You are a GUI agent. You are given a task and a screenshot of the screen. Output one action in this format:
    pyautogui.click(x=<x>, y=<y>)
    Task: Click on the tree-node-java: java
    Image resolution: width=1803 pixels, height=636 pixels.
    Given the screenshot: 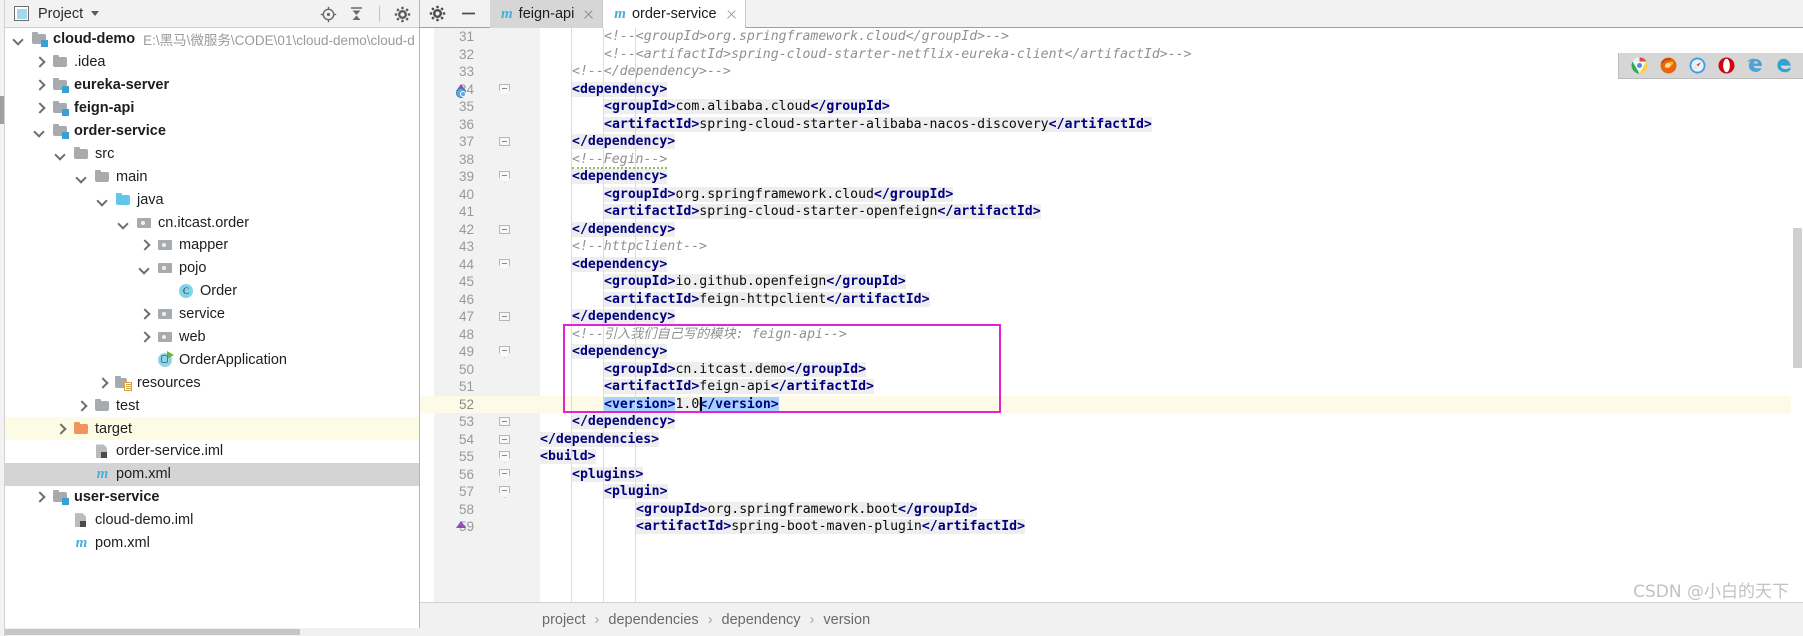 What is the action you would take?
    pyautogui.click(x=209, y=199)
    